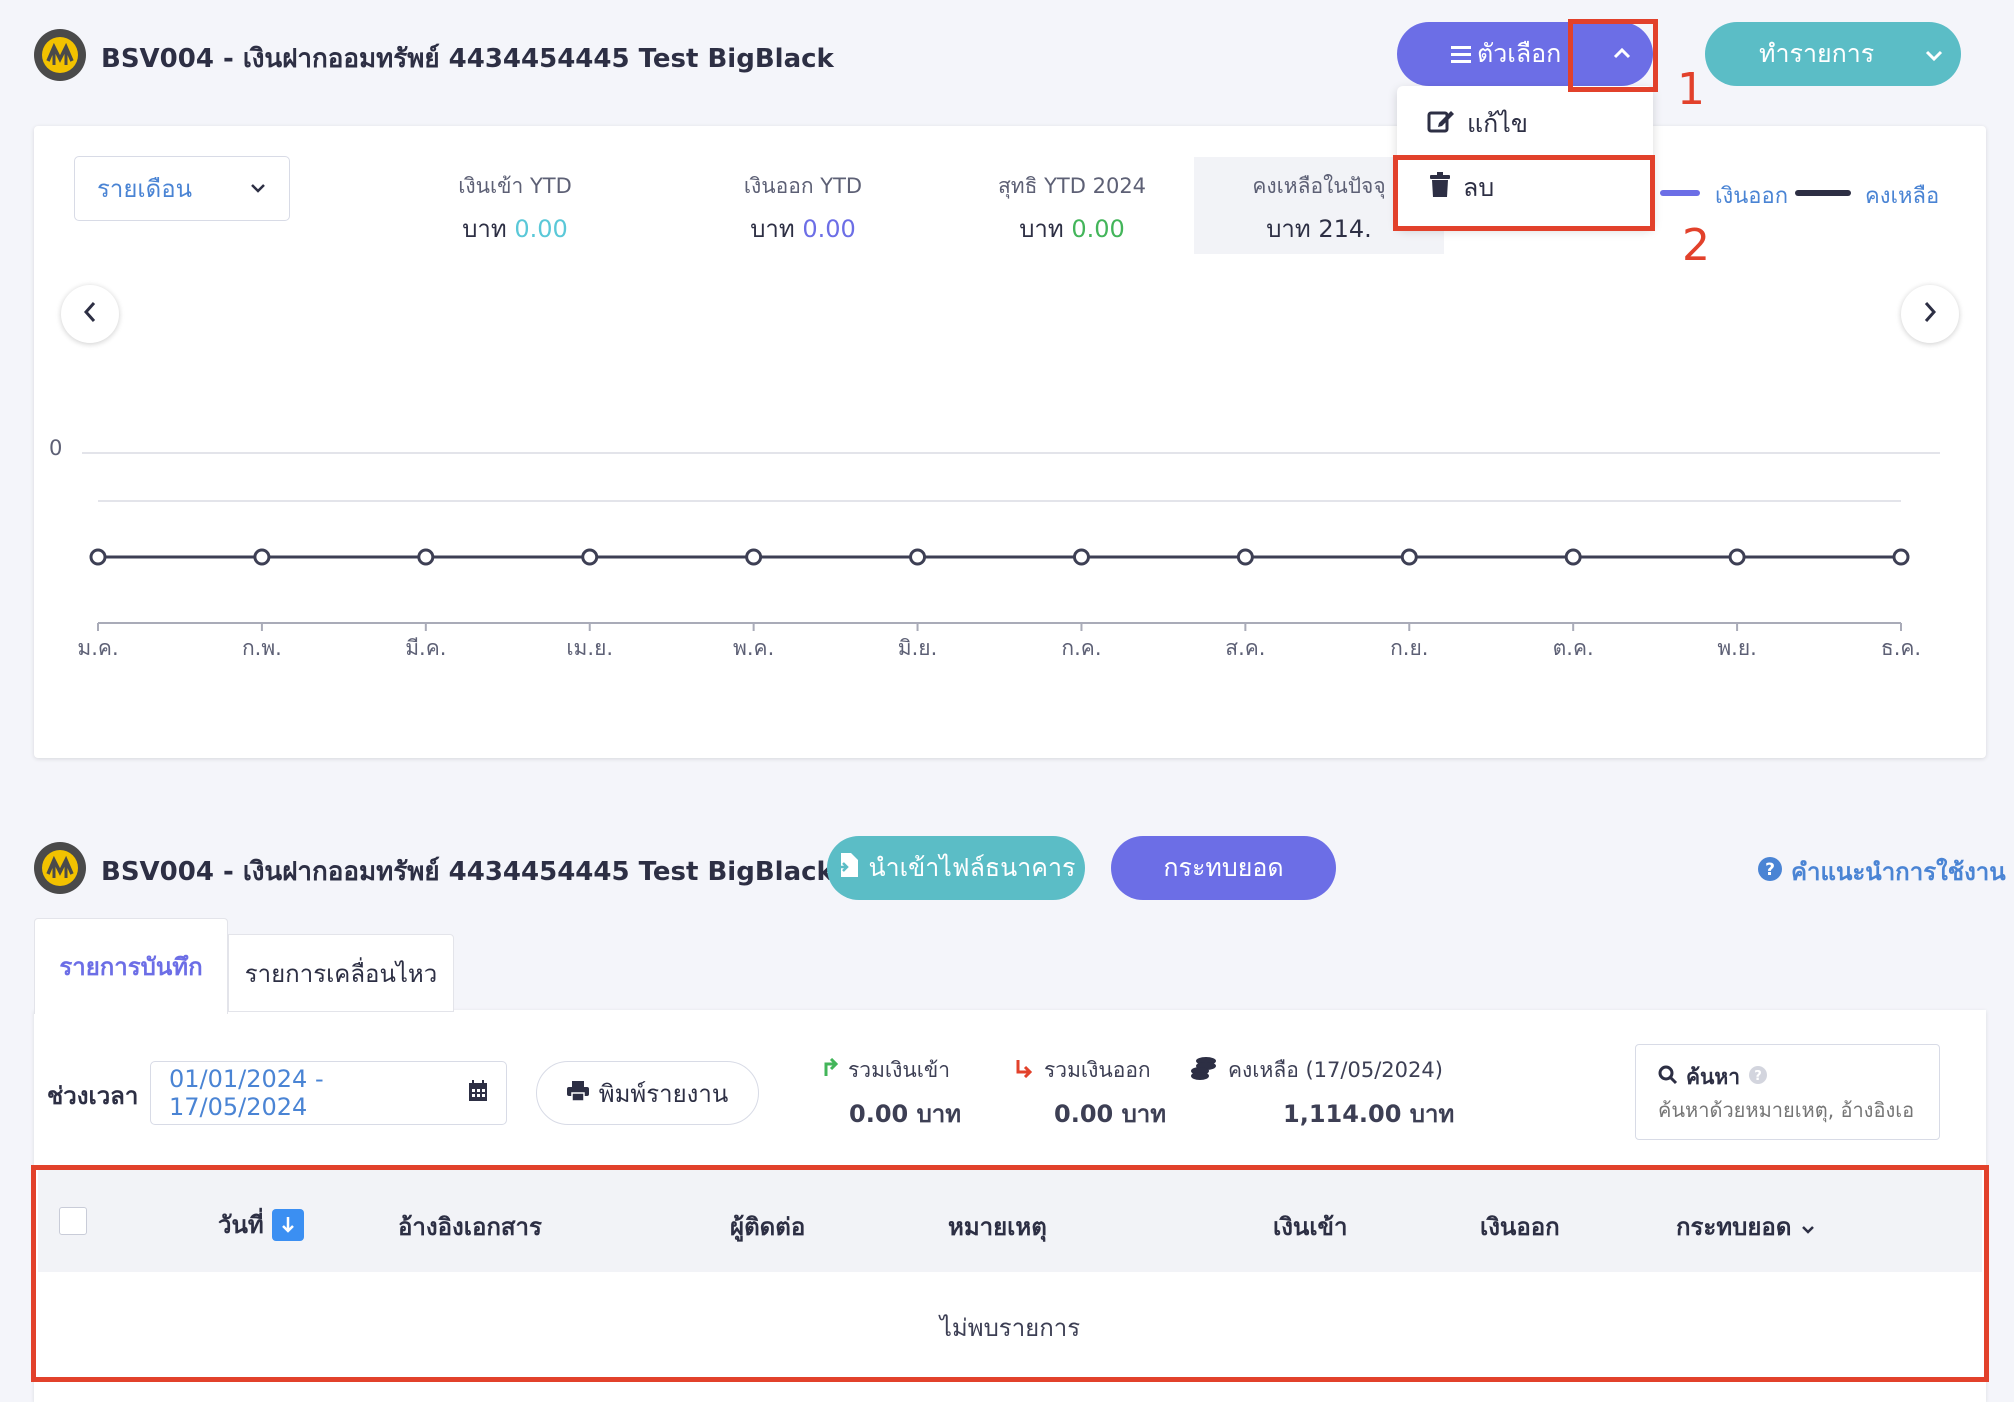  What do you see at coordinates (131, 966) in the screenshot?
I see `tab-recorded-entries: รายการบันทึก` at bounding box center [131, 966].